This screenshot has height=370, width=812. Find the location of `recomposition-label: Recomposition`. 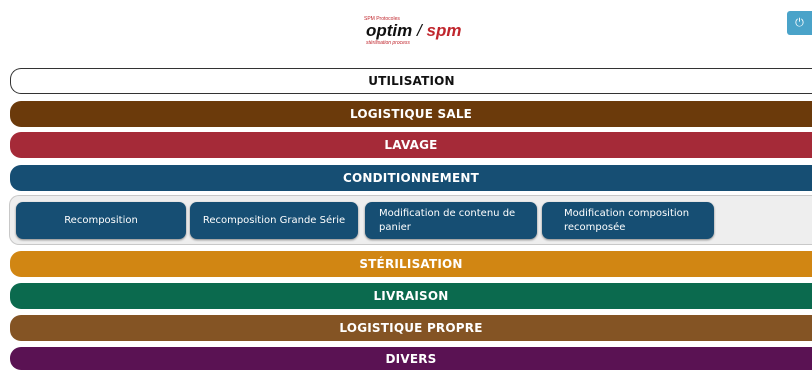

recomposition-label: Recomposition is located at coordinates (101, 220).